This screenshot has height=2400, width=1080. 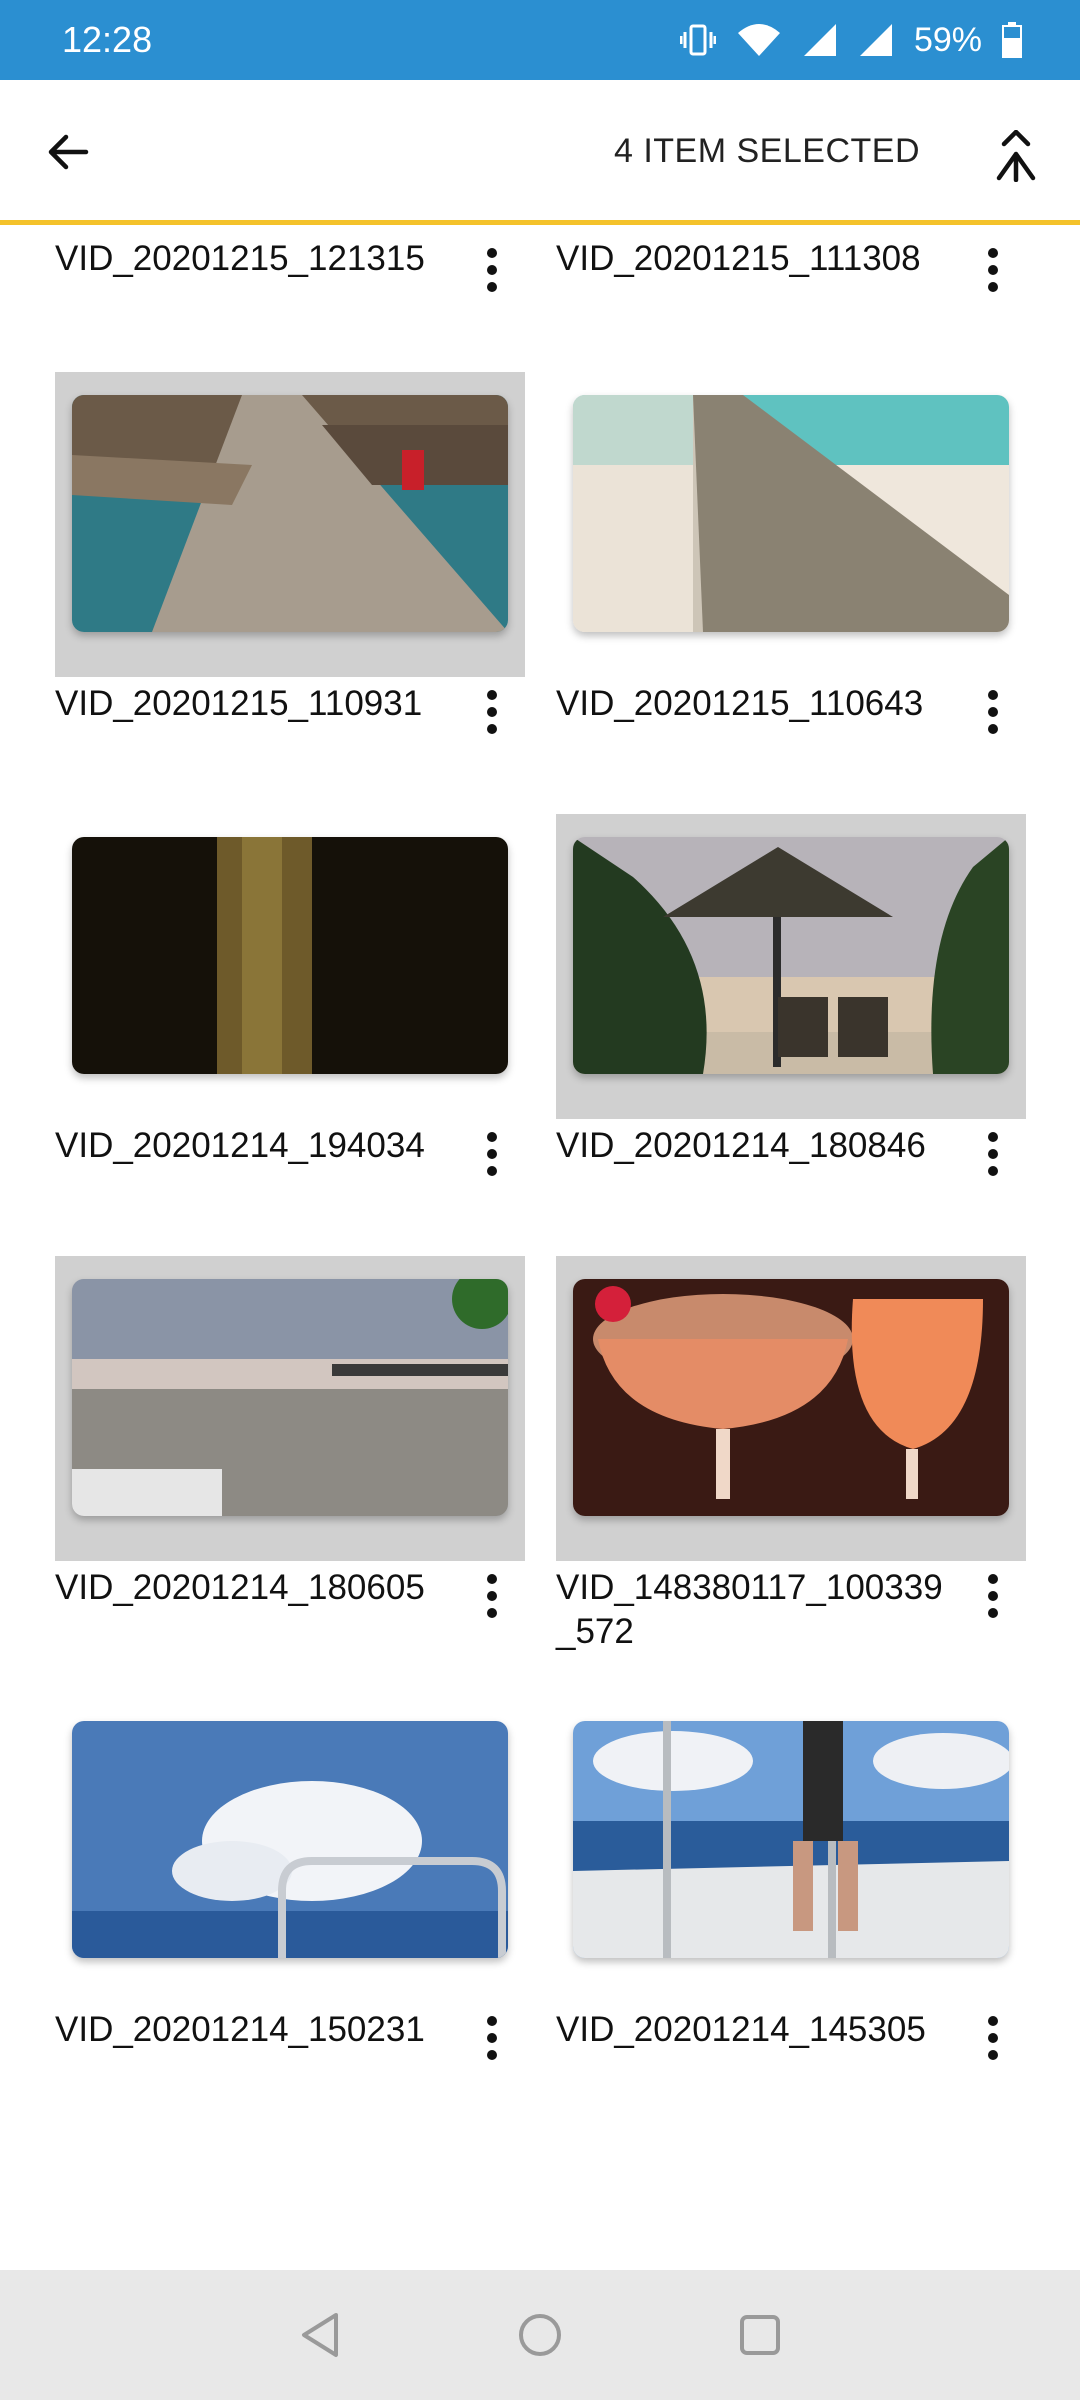 I want to click on video-title: VID_20201214_194034, so click(x=240, y=1145).